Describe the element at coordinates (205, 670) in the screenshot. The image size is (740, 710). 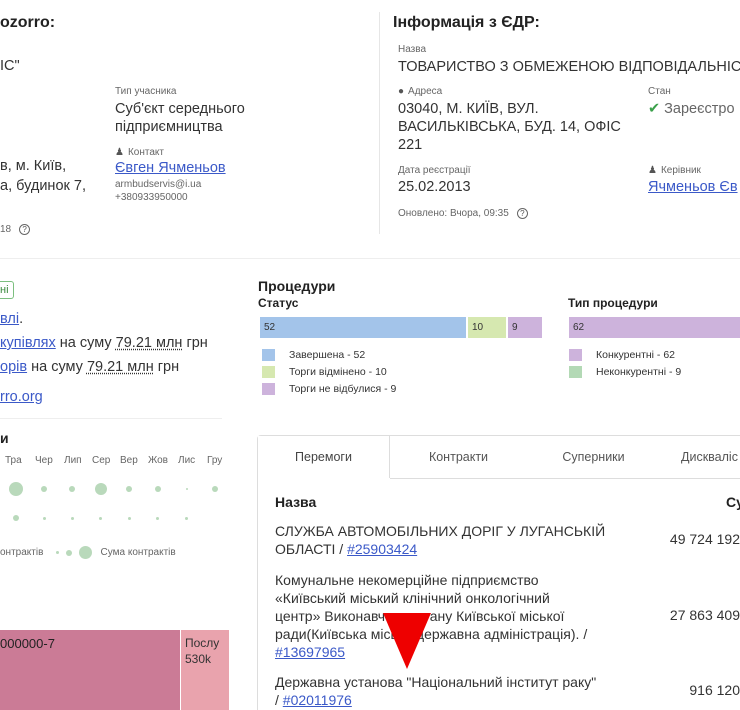
I see `treemap-cell-side: Послу 530k` at that location.